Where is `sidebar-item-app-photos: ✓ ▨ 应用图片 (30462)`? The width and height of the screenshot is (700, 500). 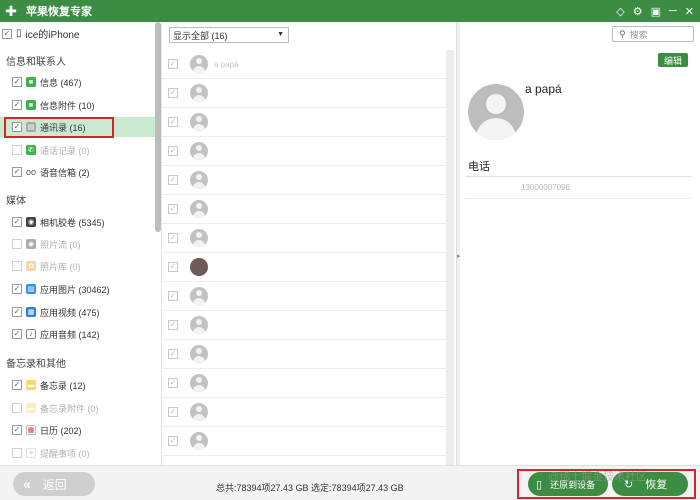
sidebar-item-app-photos: ✓ ▨ 应用图片 (30462) is located at coordinates (77, 289).